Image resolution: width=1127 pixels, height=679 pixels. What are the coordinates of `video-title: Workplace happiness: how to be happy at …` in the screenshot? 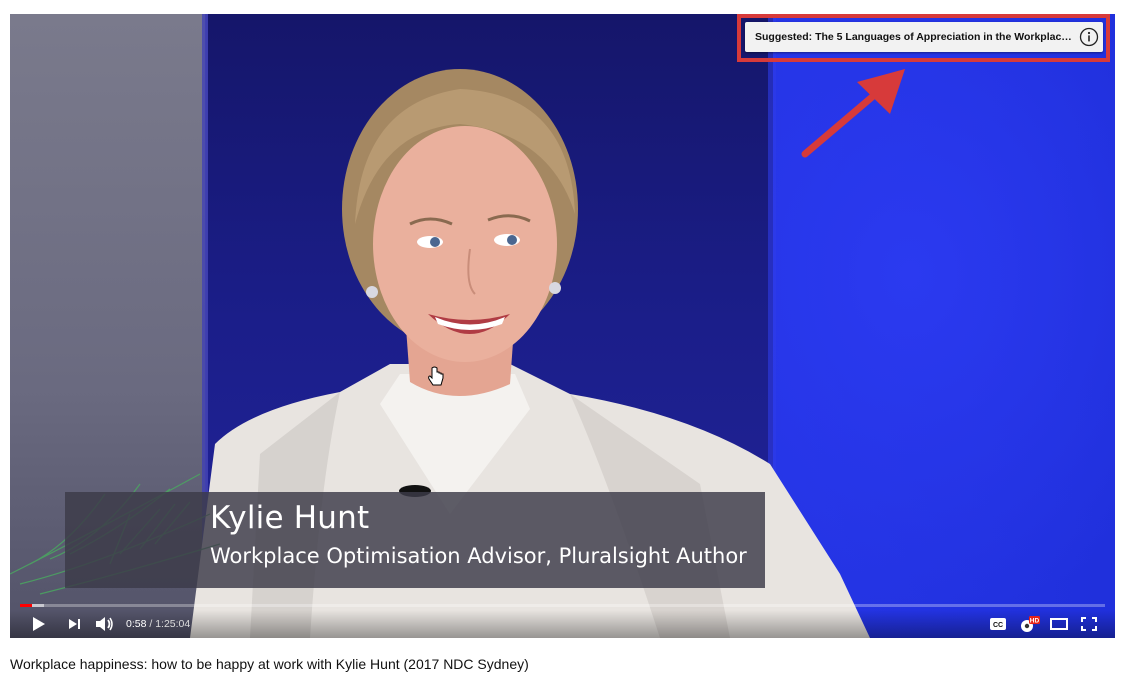 It's located at (269, 664).